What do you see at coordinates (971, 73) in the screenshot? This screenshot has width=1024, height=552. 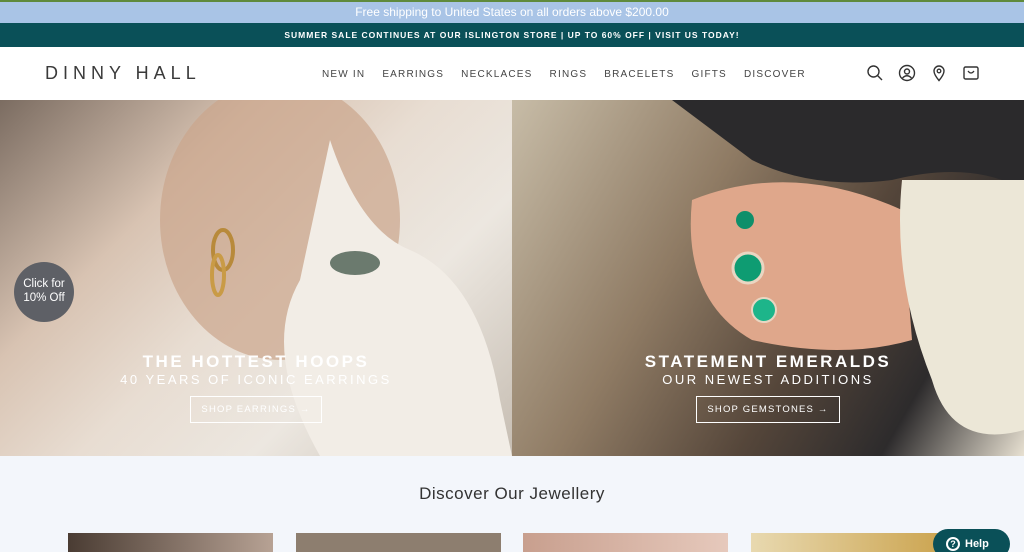 I see `cart-icon` at bounding box center [971, 73].